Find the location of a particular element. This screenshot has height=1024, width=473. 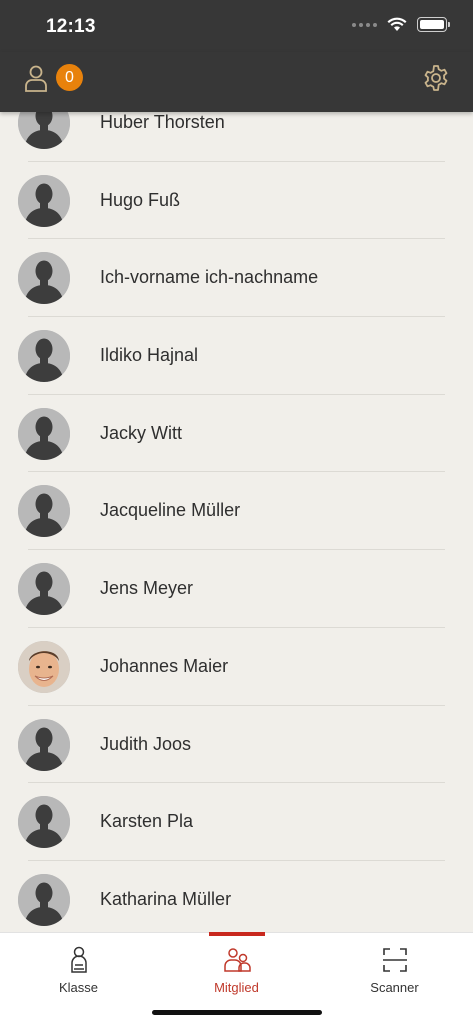

member-name: Ich-vorname ich-nachname is located at coordinates (209, 277).